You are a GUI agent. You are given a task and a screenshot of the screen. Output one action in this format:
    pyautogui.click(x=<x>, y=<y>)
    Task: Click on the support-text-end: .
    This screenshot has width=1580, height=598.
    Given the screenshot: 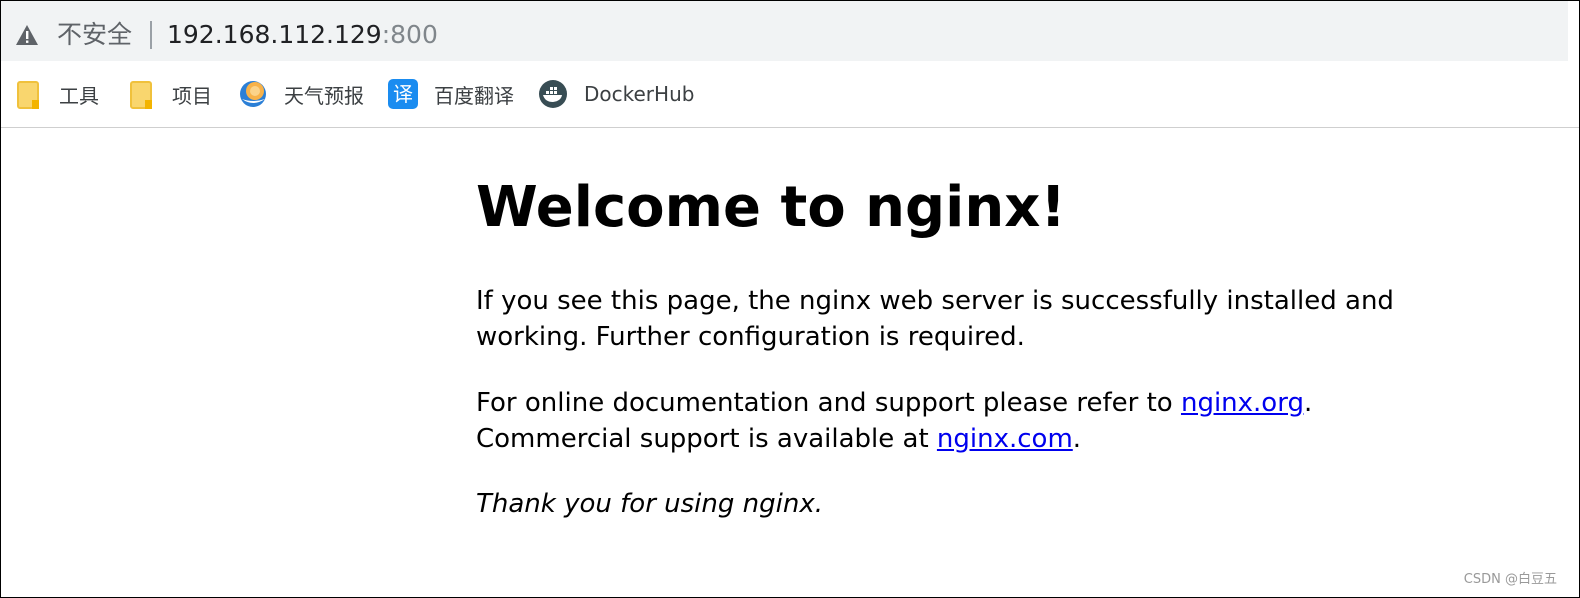 What is the action you would take?
    pyautogui.click(x=1308, y=403)
    